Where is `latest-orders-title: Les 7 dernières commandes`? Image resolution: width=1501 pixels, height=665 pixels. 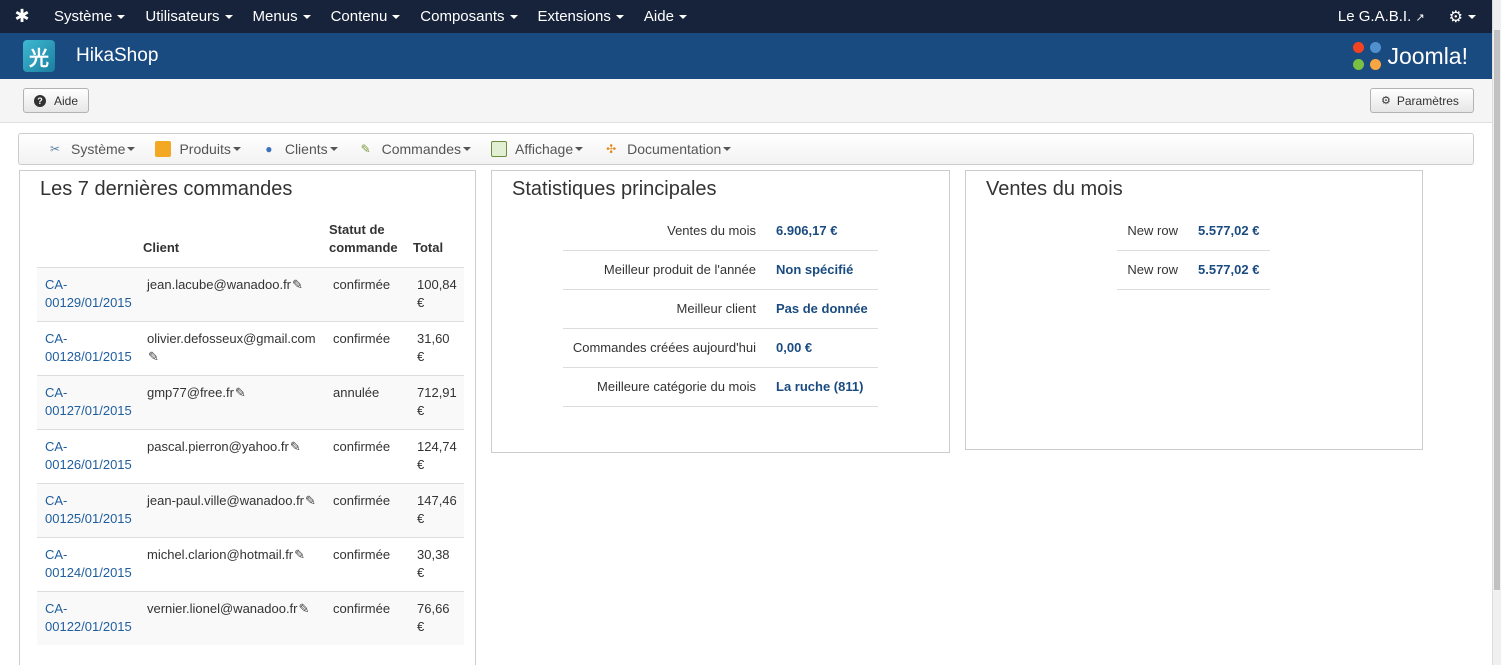
latest-orders-title: Les 7 dernières commandes is located at coordinates (166, 189).